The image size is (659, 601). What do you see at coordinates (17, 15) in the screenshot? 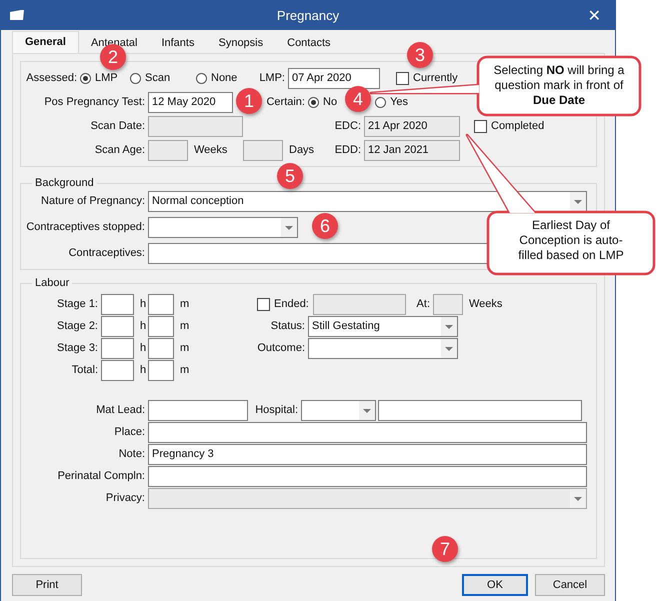
I see `window-icon` at bounding box center [17, 15].